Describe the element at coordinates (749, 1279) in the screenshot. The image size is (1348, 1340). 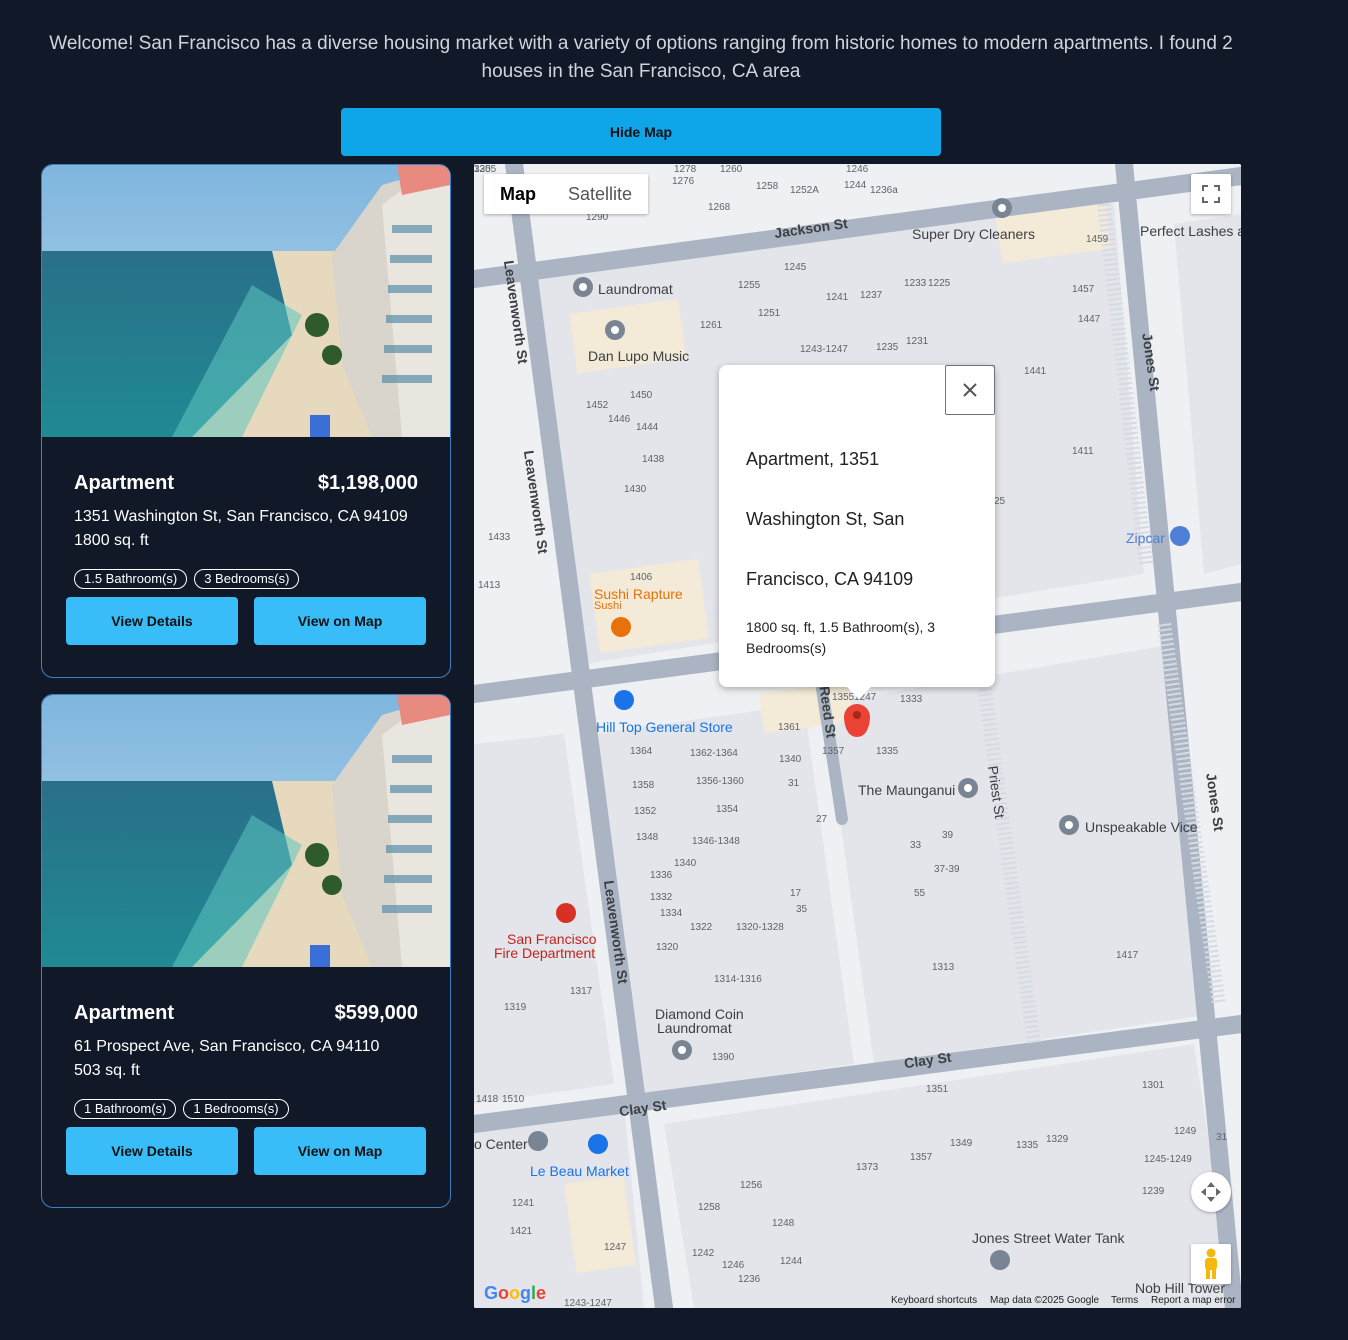
I see `building-number: 1236` at that location.